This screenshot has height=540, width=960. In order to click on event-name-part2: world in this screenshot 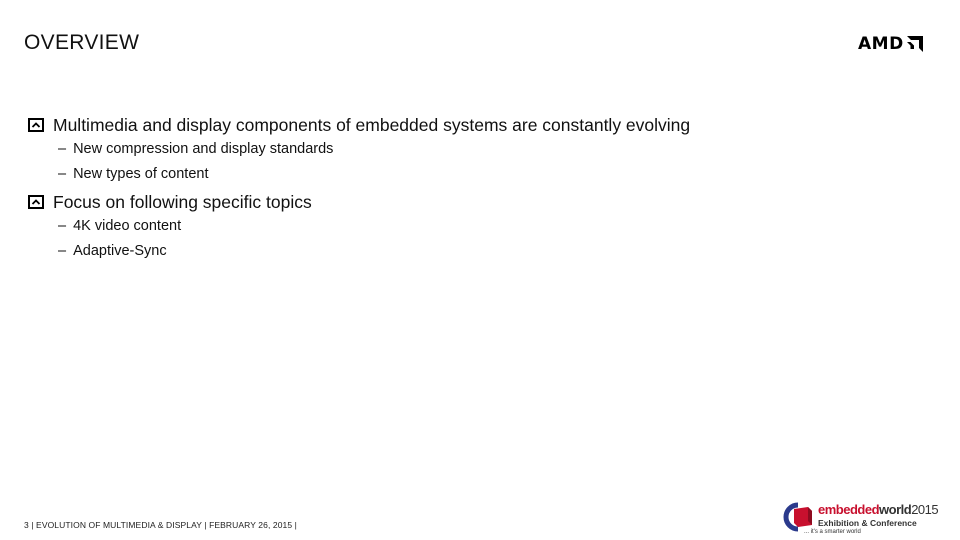, I will do `click(895, 509)`.